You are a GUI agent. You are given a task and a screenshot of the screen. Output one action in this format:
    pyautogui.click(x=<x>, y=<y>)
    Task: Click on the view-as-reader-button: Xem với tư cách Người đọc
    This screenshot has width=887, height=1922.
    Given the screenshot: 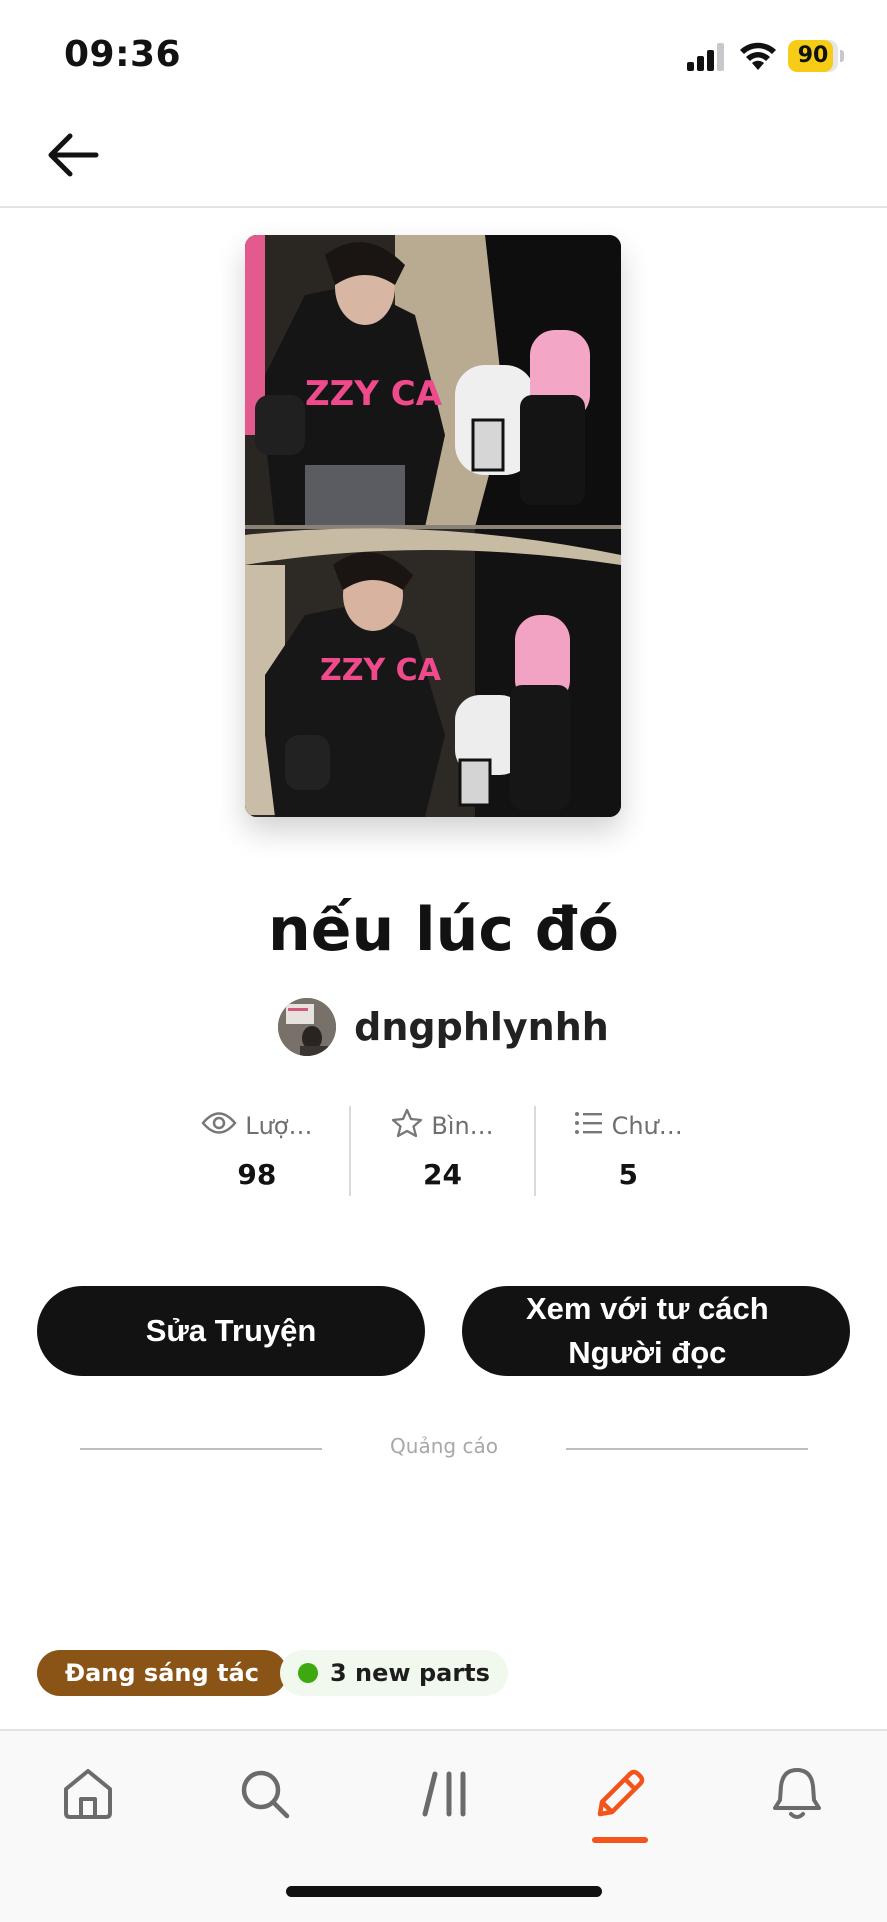 What is the action you would take?
    pyautogui.click(x=656, y=1331)
    